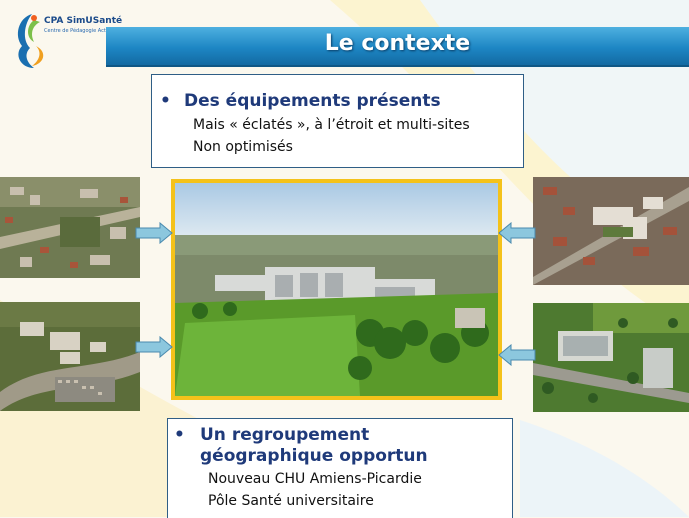 The image size is (689, 518). I want to click on box2-line-1: Nouveau CHU Amiens-Picardie, so click(315, 479).